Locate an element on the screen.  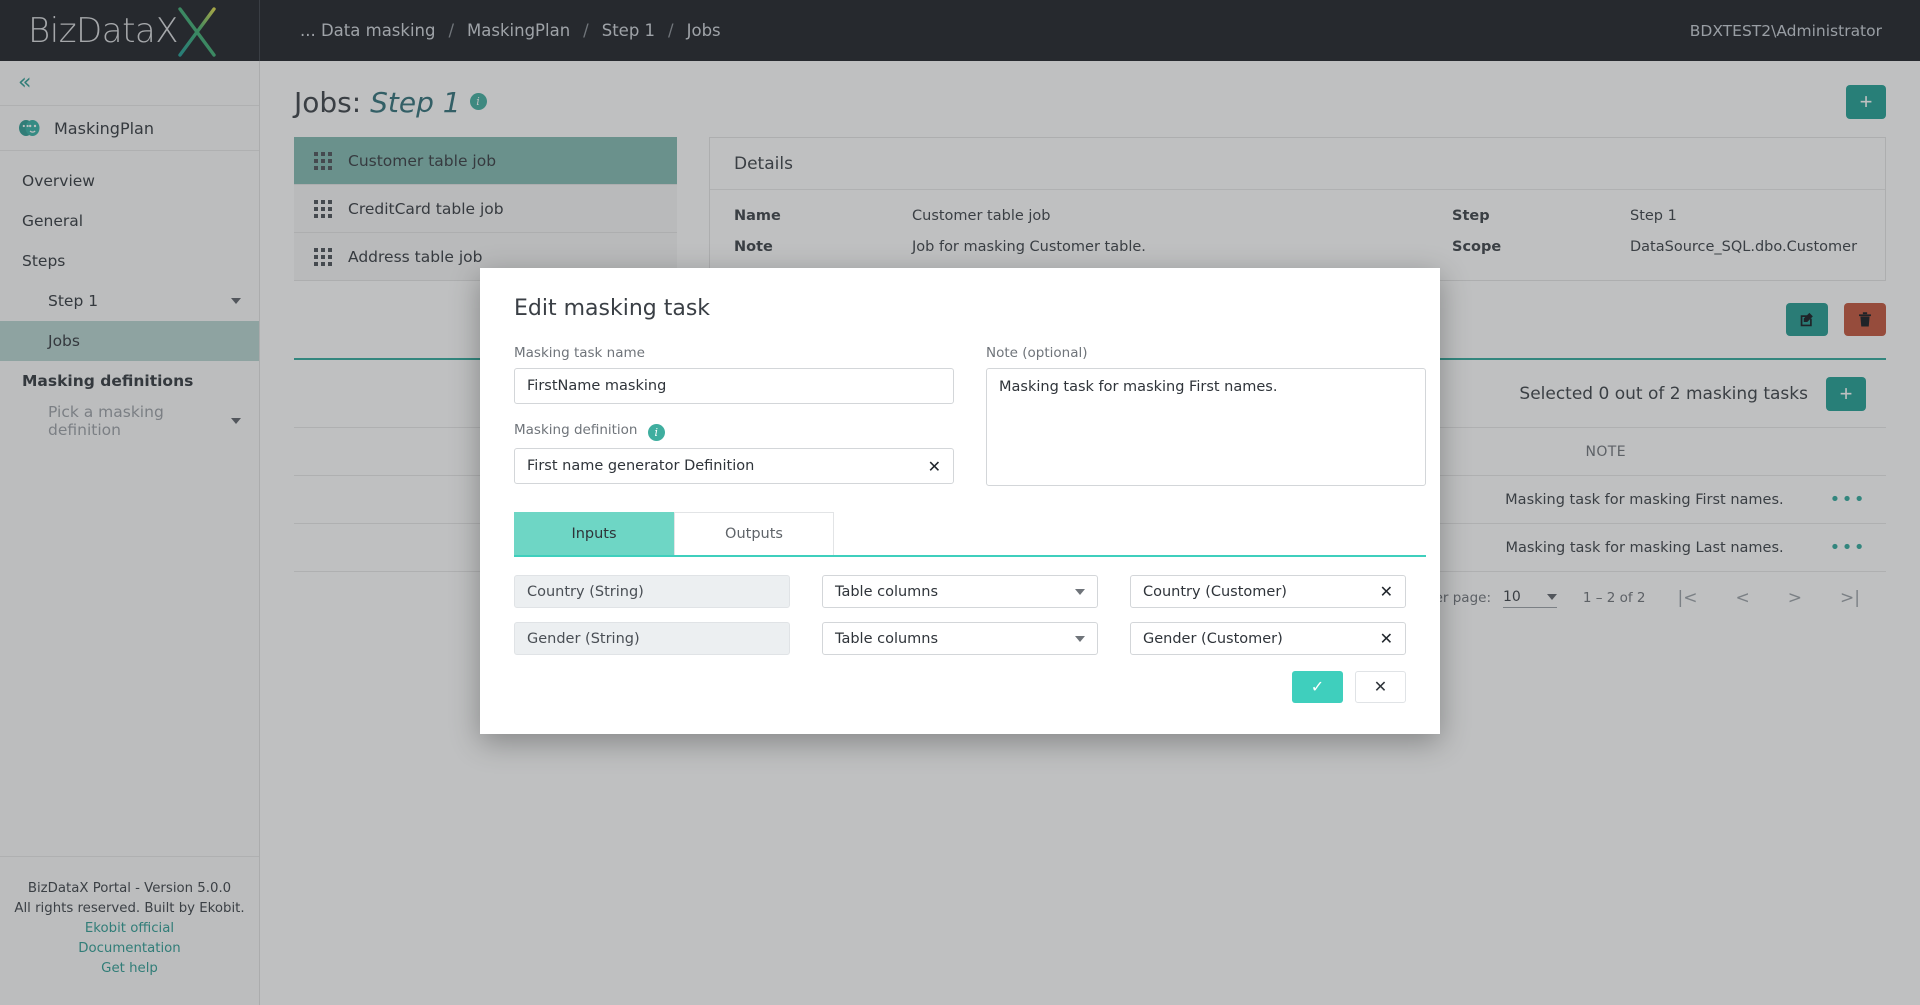
masking-task-name-input is located at coordinates (734, 386).